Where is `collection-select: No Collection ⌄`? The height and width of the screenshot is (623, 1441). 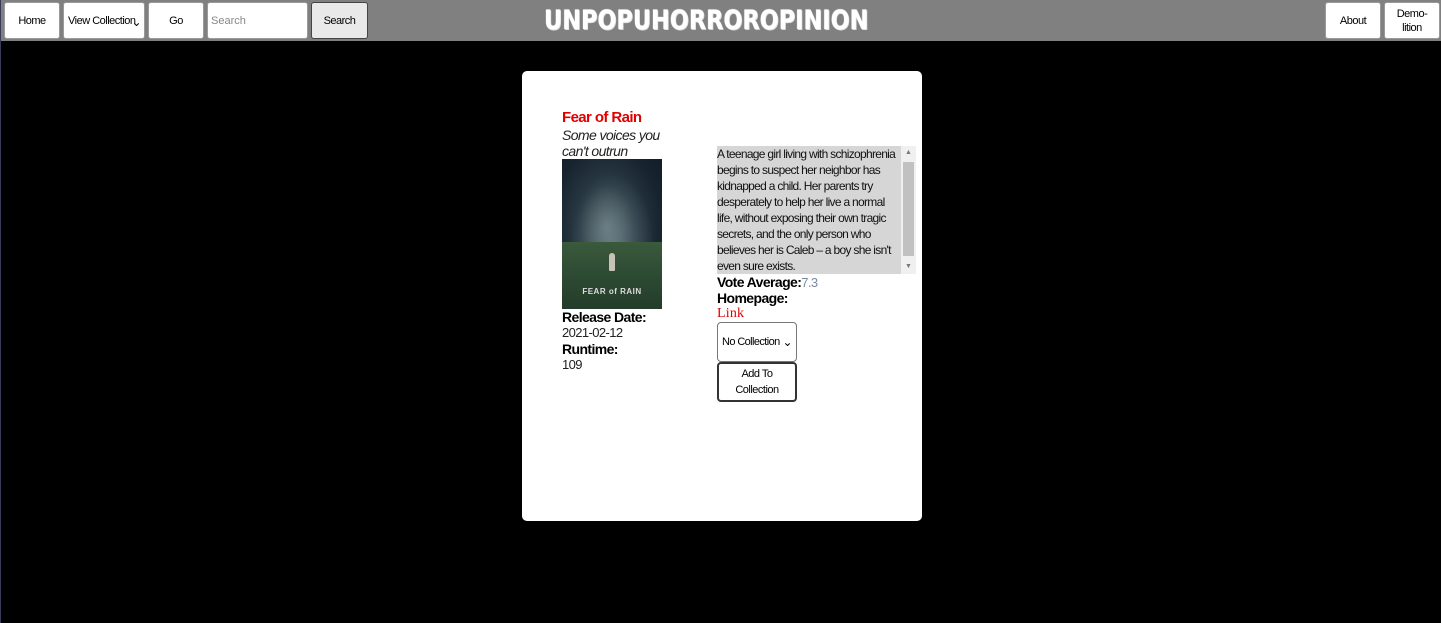 collection-select: No Collection ⌄ is located at coordinates (757, 342).